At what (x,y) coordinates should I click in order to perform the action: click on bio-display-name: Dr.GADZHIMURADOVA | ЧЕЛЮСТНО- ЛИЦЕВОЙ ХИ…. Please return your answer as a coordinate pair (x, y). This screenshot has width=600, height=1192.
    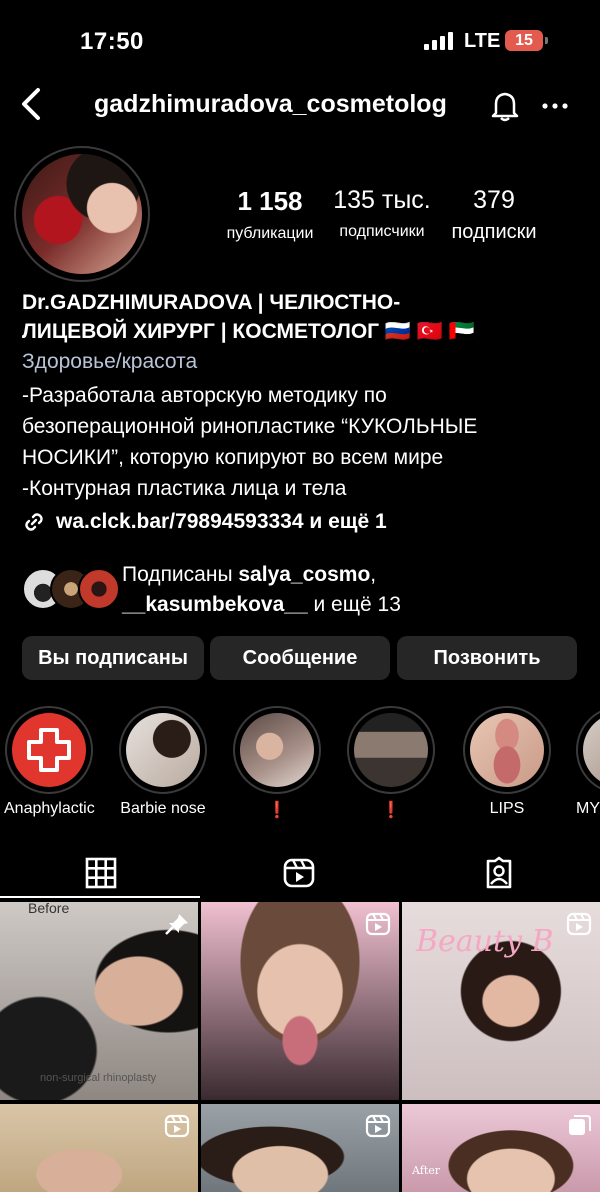
    Looking at the image, I should click on (302, 317).